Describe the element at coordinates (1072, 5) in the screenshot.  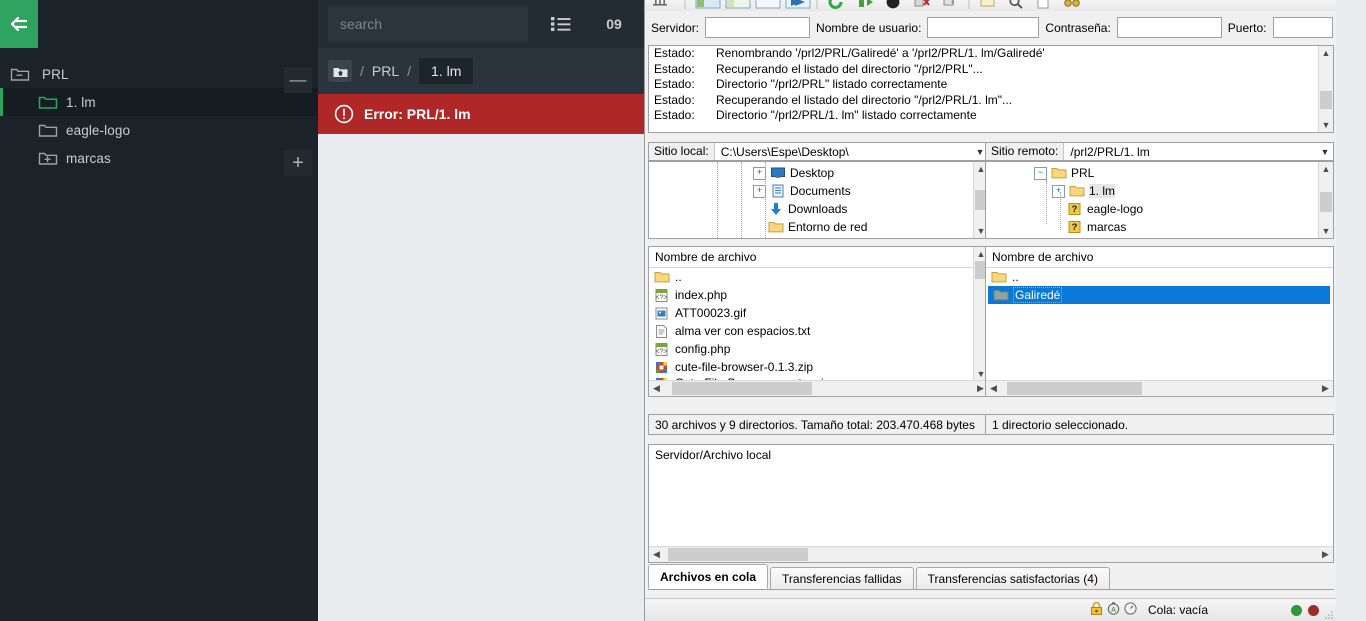
I see `binoculars-icon` at that location.